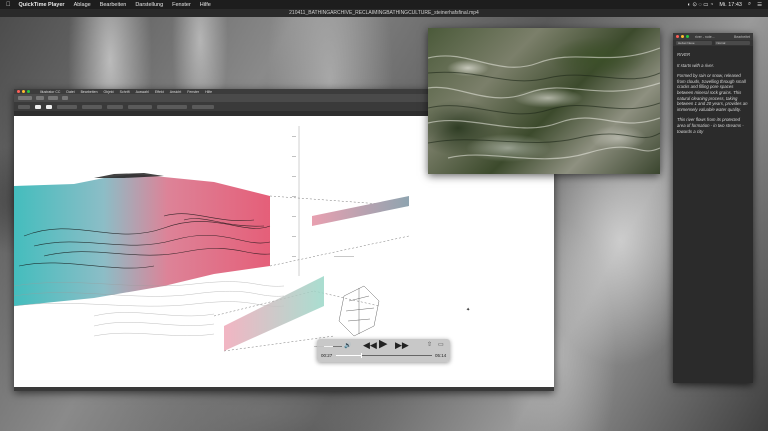 The width and height of the screenshot is (768, 431). I want to click on volume-slider, so click(333, 346).